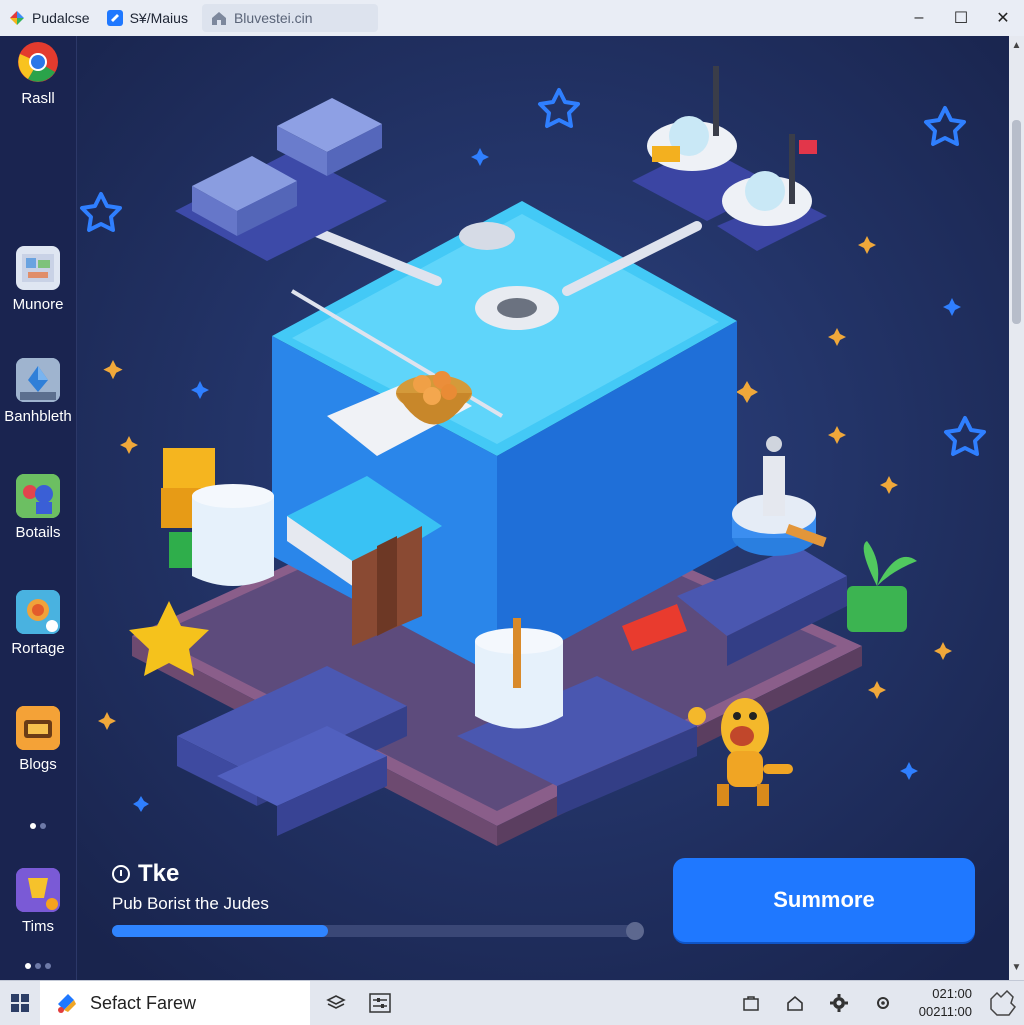 The image size is (1024, 1025). I want to click on sidebar-item-rasll: Rasll, so click(38, 73).